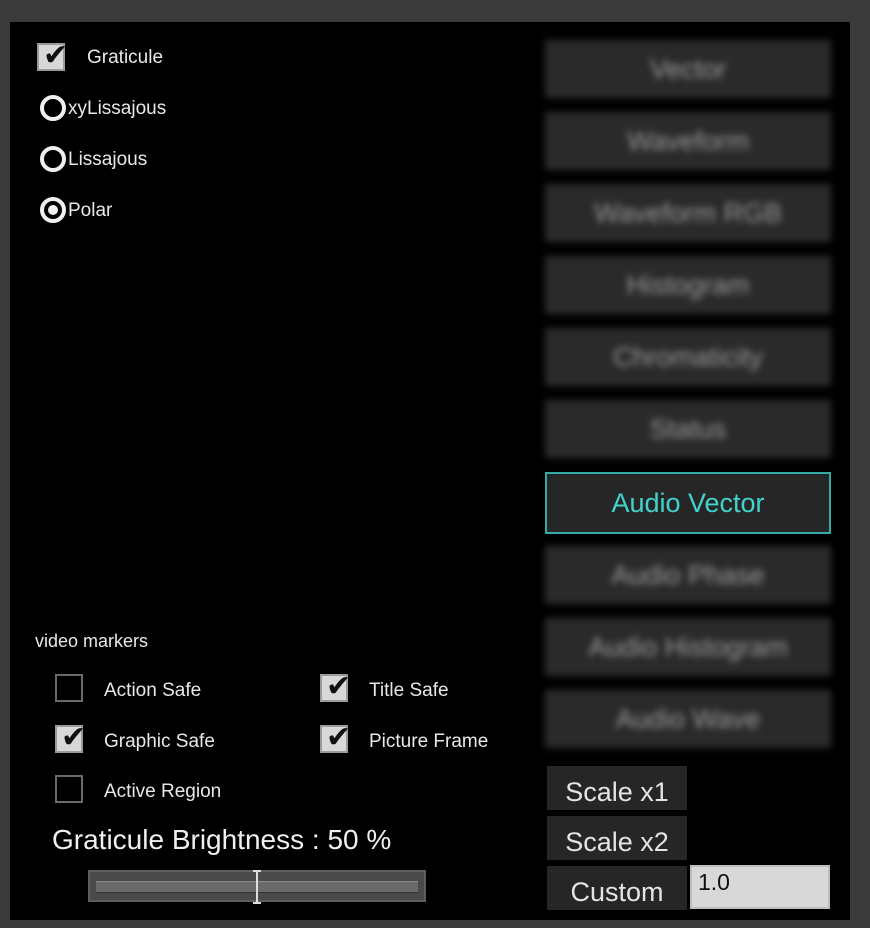  What do you see at coordinates (688, 141) in the screenshot?
I see `waveform-button: Waveform` at bounding box center [688, 141].